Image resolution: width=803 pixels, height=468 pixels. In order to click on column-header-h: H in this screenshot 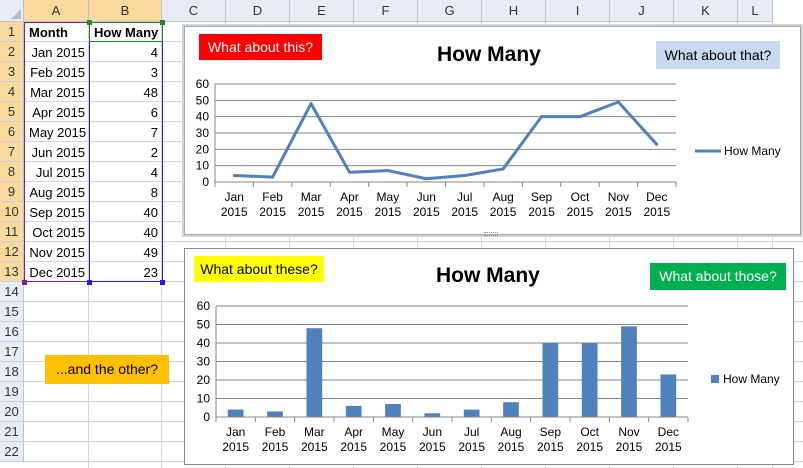, I will do `click(514, 11)`.